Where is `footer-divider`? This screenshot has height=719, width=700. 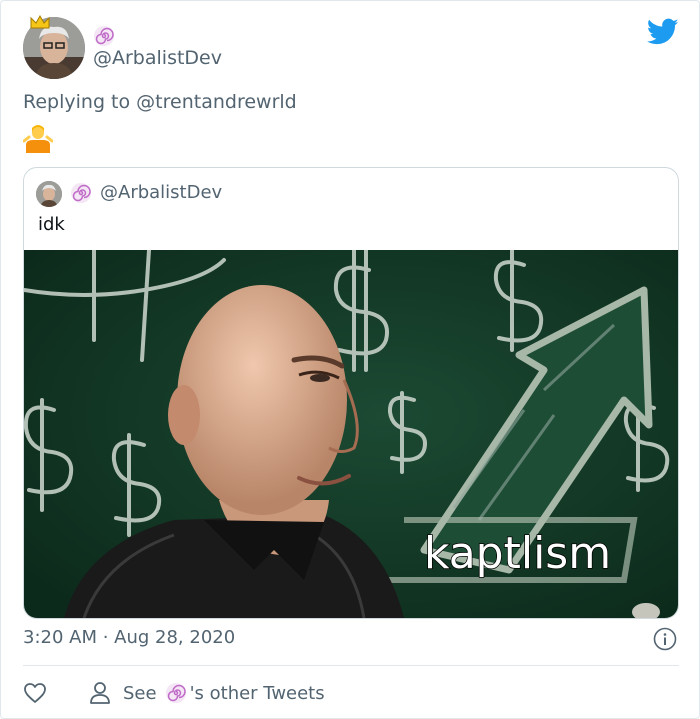
footer-divider is located at coordinates (351, 665).